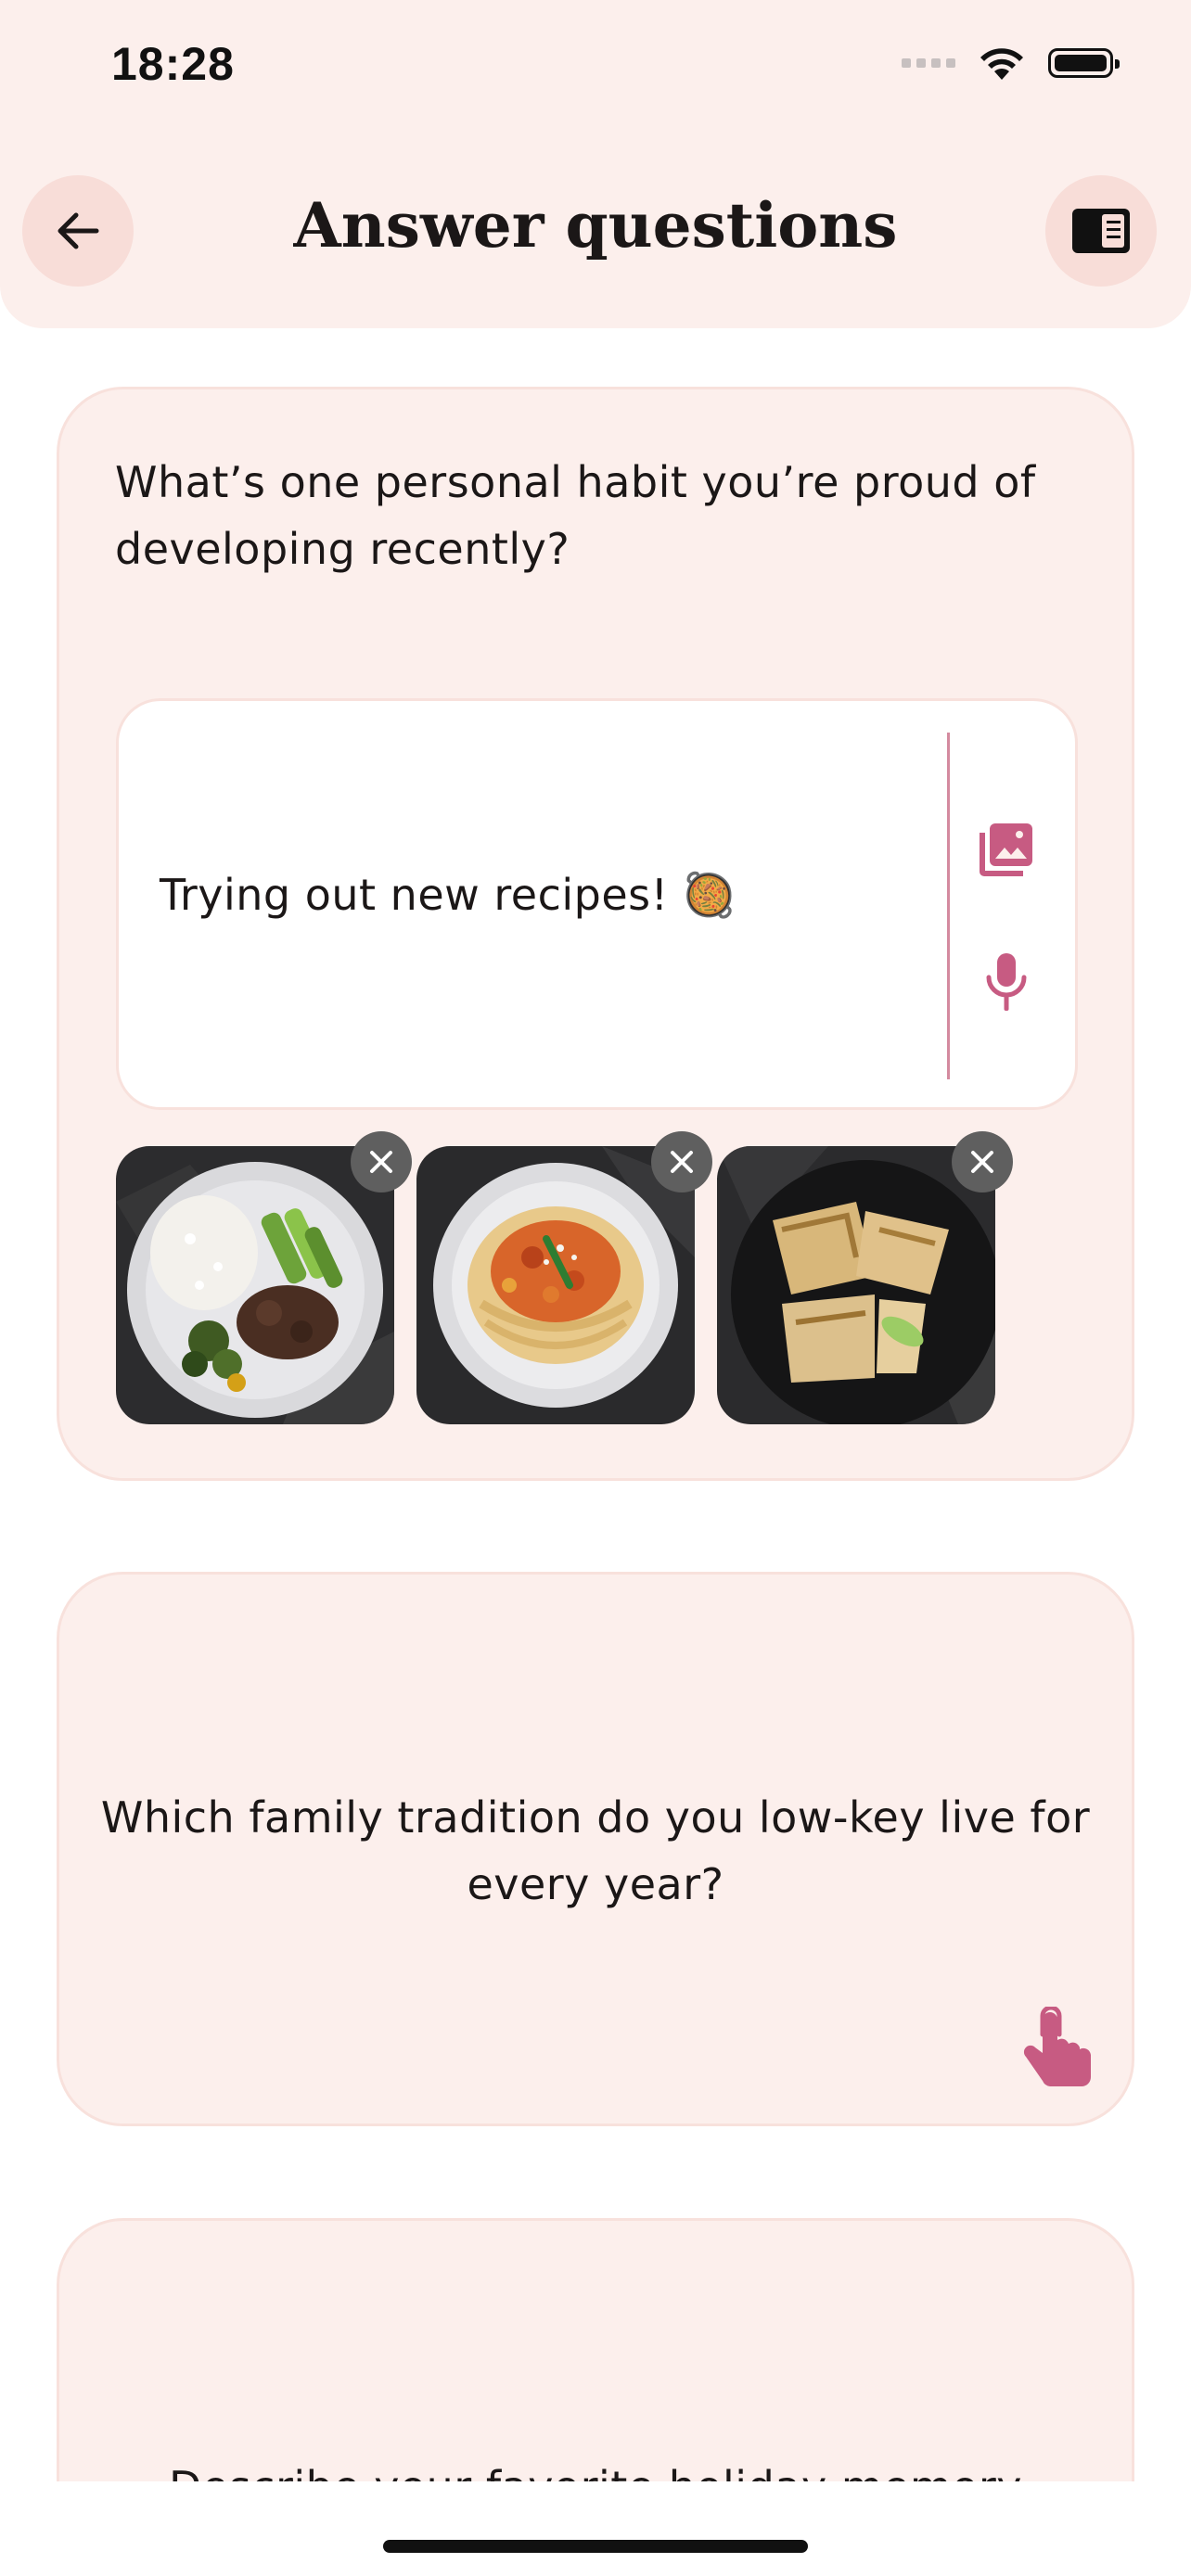 Image resolution: width=1191 pixels, height=2576 pixels. Describe the element at coordinates (1059, 2049) in the screenshot. I see `tap-hand-icon` at that location.